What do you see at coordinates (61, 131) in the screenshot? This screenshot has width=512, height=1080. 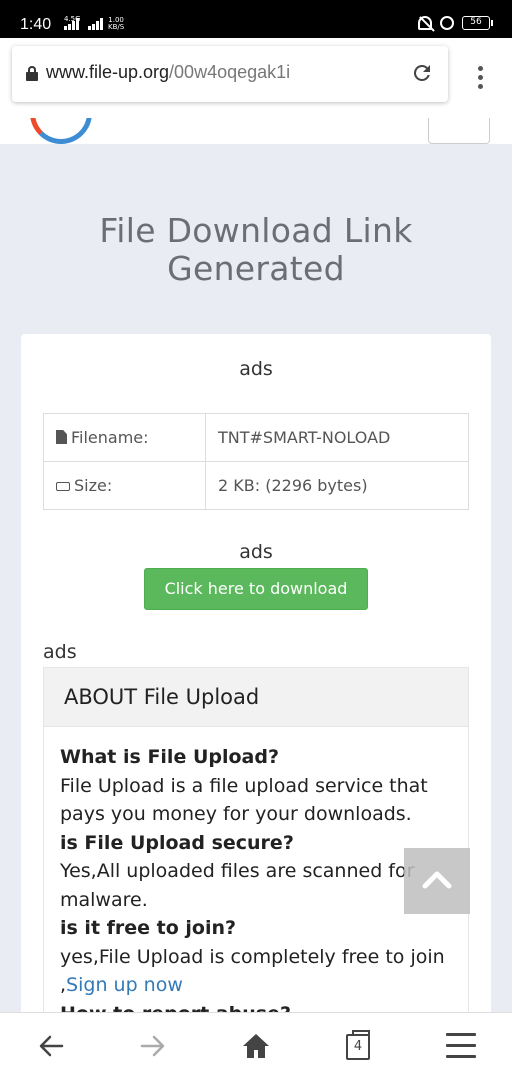 I see `site-logo` at bounding box center [61, 131].